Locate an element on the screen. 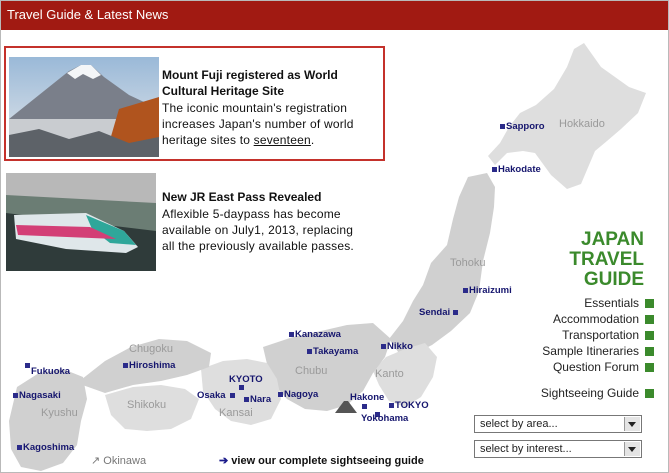 The width and height of the screenshot is (669, 473). city-takayama: Takayama is located at coordinates (335, 351).